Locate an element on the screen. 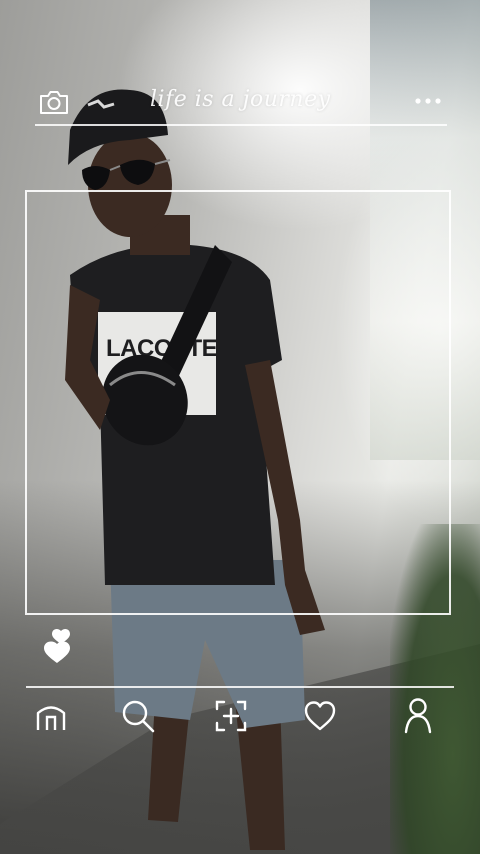  hearts-icon is located at coordinates (58, 647).